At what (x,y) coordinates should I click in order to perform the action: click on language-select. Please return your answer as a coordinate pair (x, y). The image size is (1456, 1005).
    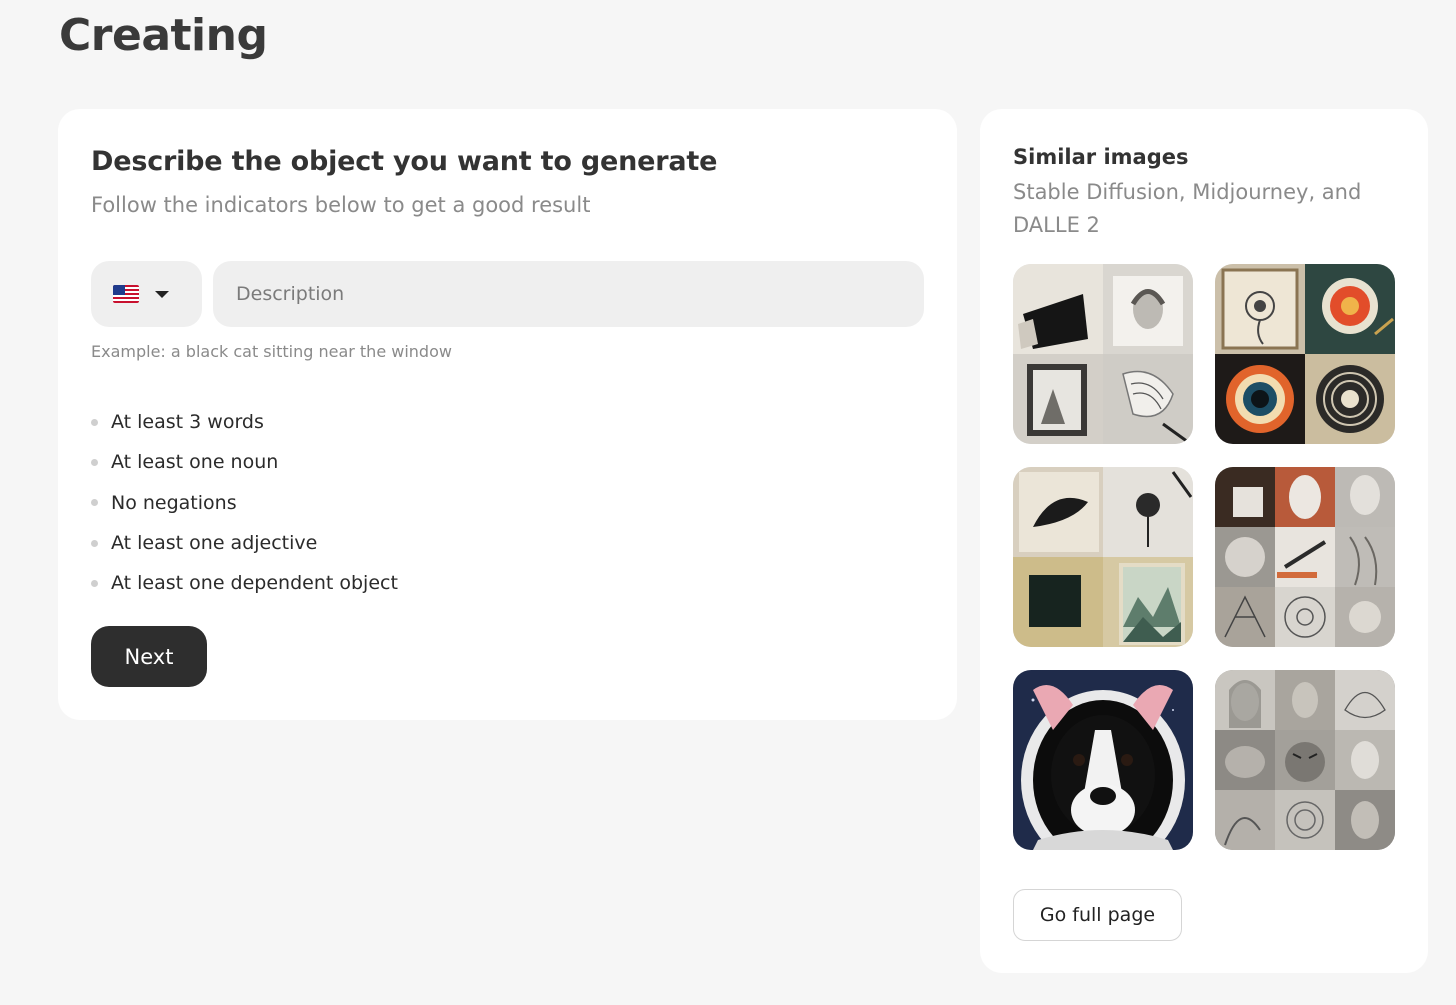
    Looking at the image, I should click on (146, 294).